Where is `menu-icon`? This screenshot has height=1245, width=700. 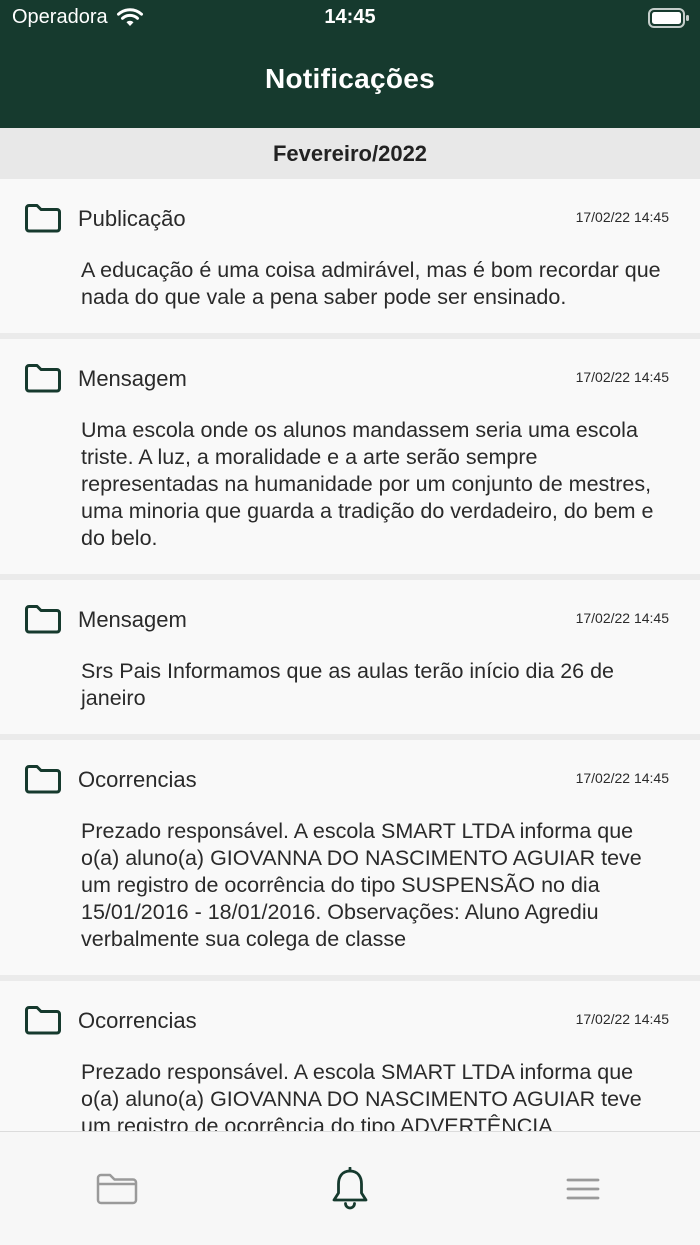 menu-icon is located at coordinates (583, 1189).